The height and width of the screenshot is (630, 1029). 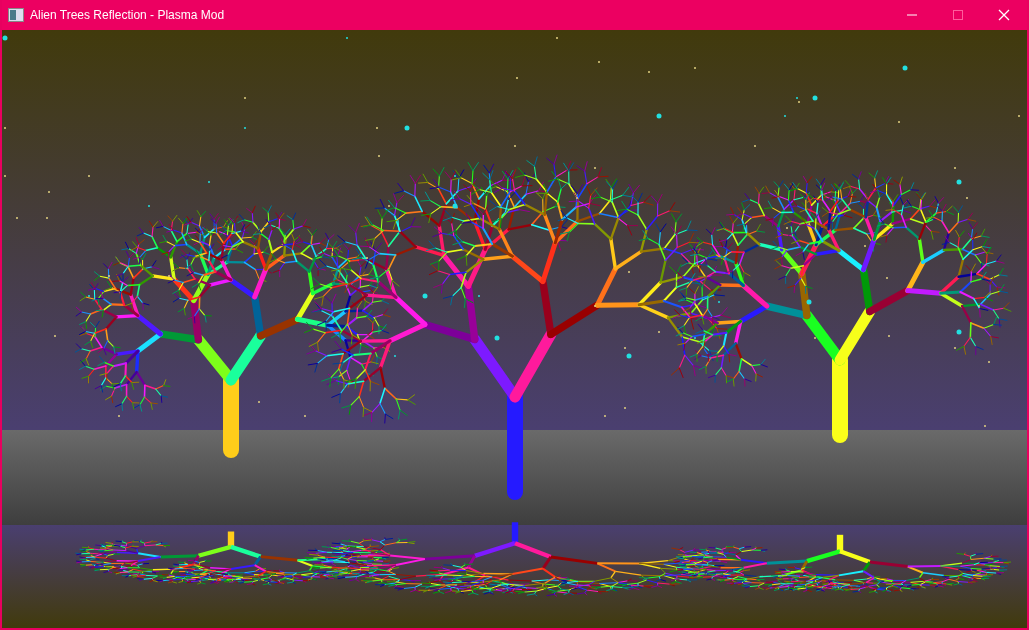 I want to click on window-title: Alien Trees Reflection - Plasma Mod, so click(x=128, y=15).